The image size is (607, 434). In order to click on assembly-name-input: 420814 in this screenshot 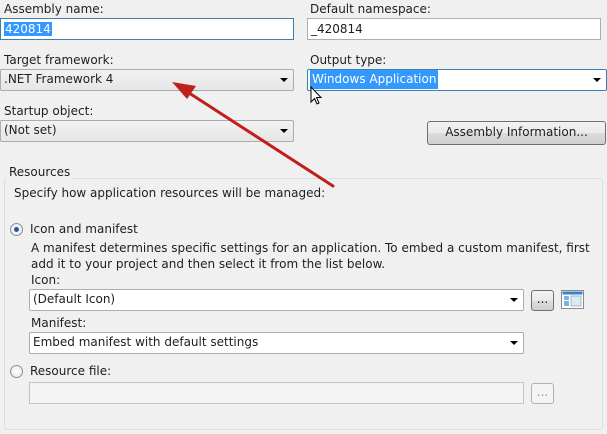, I will do `click(147, 29)`.